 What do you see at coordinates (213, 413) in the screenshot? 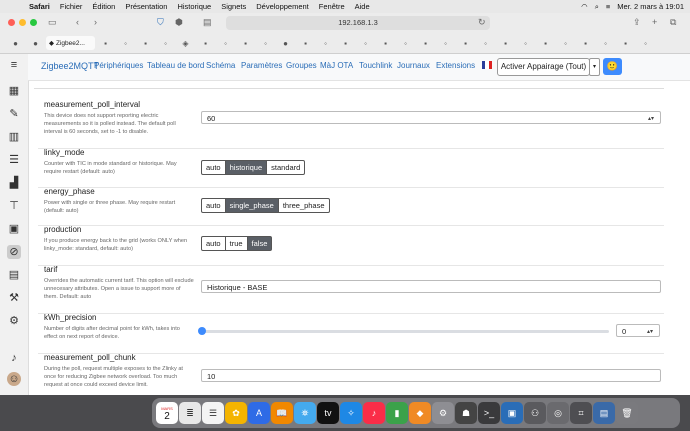
I see `reminders-icon: ☰` at bounding box center [213, 413].